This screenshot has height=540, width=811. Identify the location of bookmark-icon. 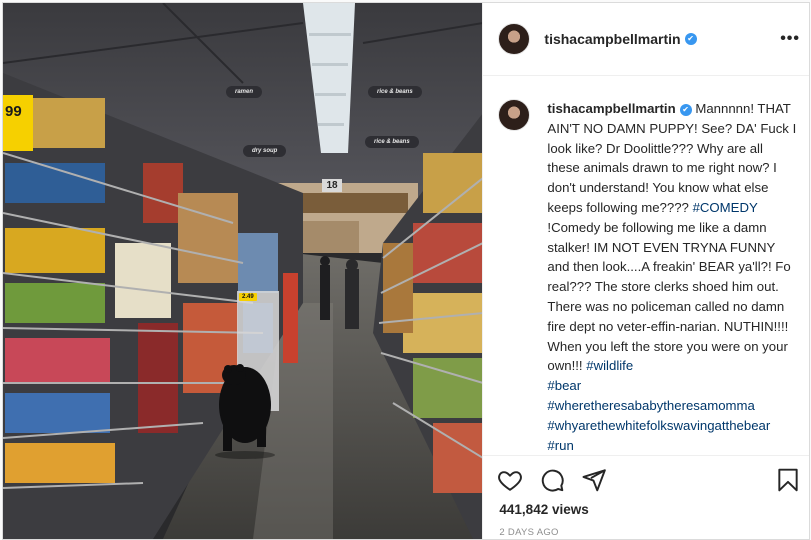
(788, 480).